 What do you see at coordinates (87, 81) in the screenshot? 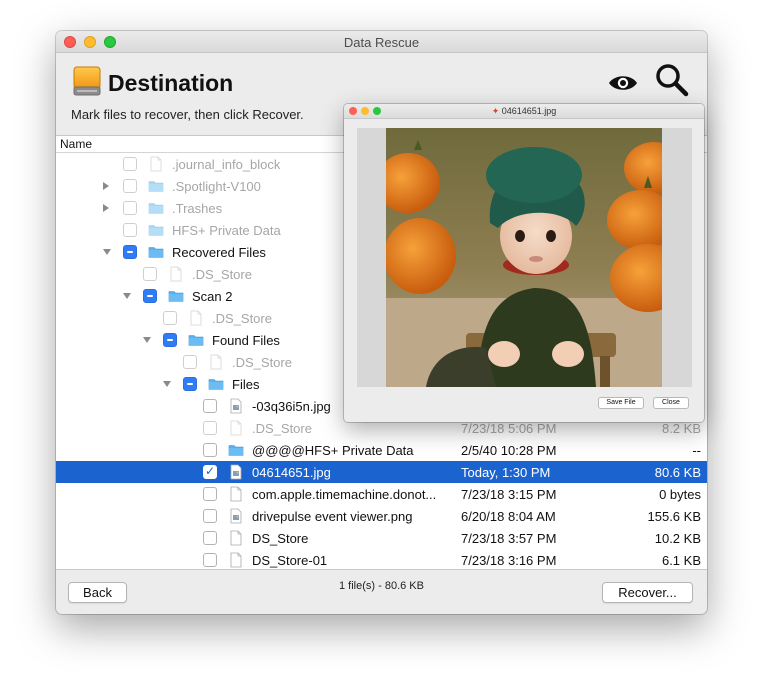
I see `drive-icon` at bounding box center [87, 81].